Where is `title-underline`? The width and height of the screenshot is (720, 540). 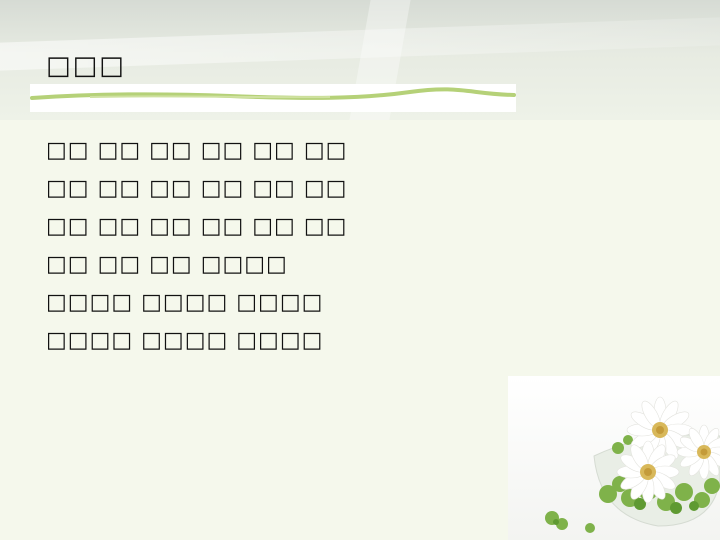 title-underline is located at coordinates (273, 98).